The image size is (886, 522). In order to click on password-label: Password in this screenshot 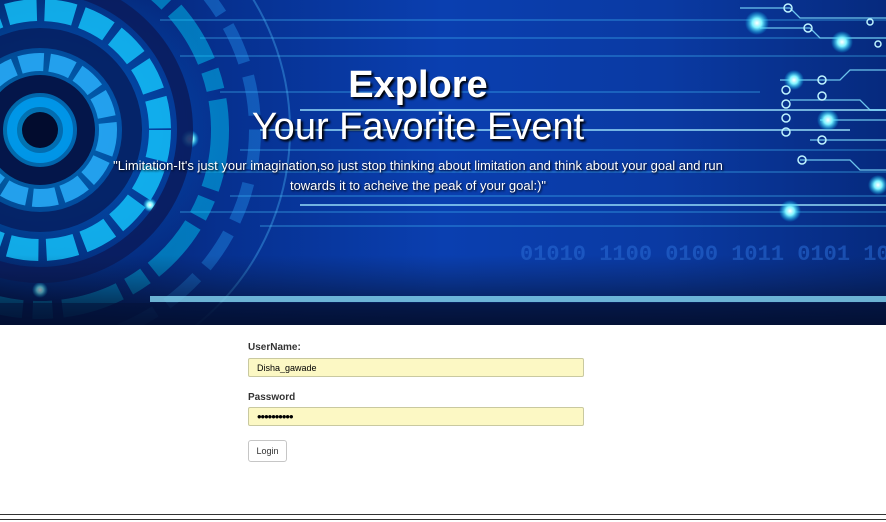, I will do `click(272, 397)`.